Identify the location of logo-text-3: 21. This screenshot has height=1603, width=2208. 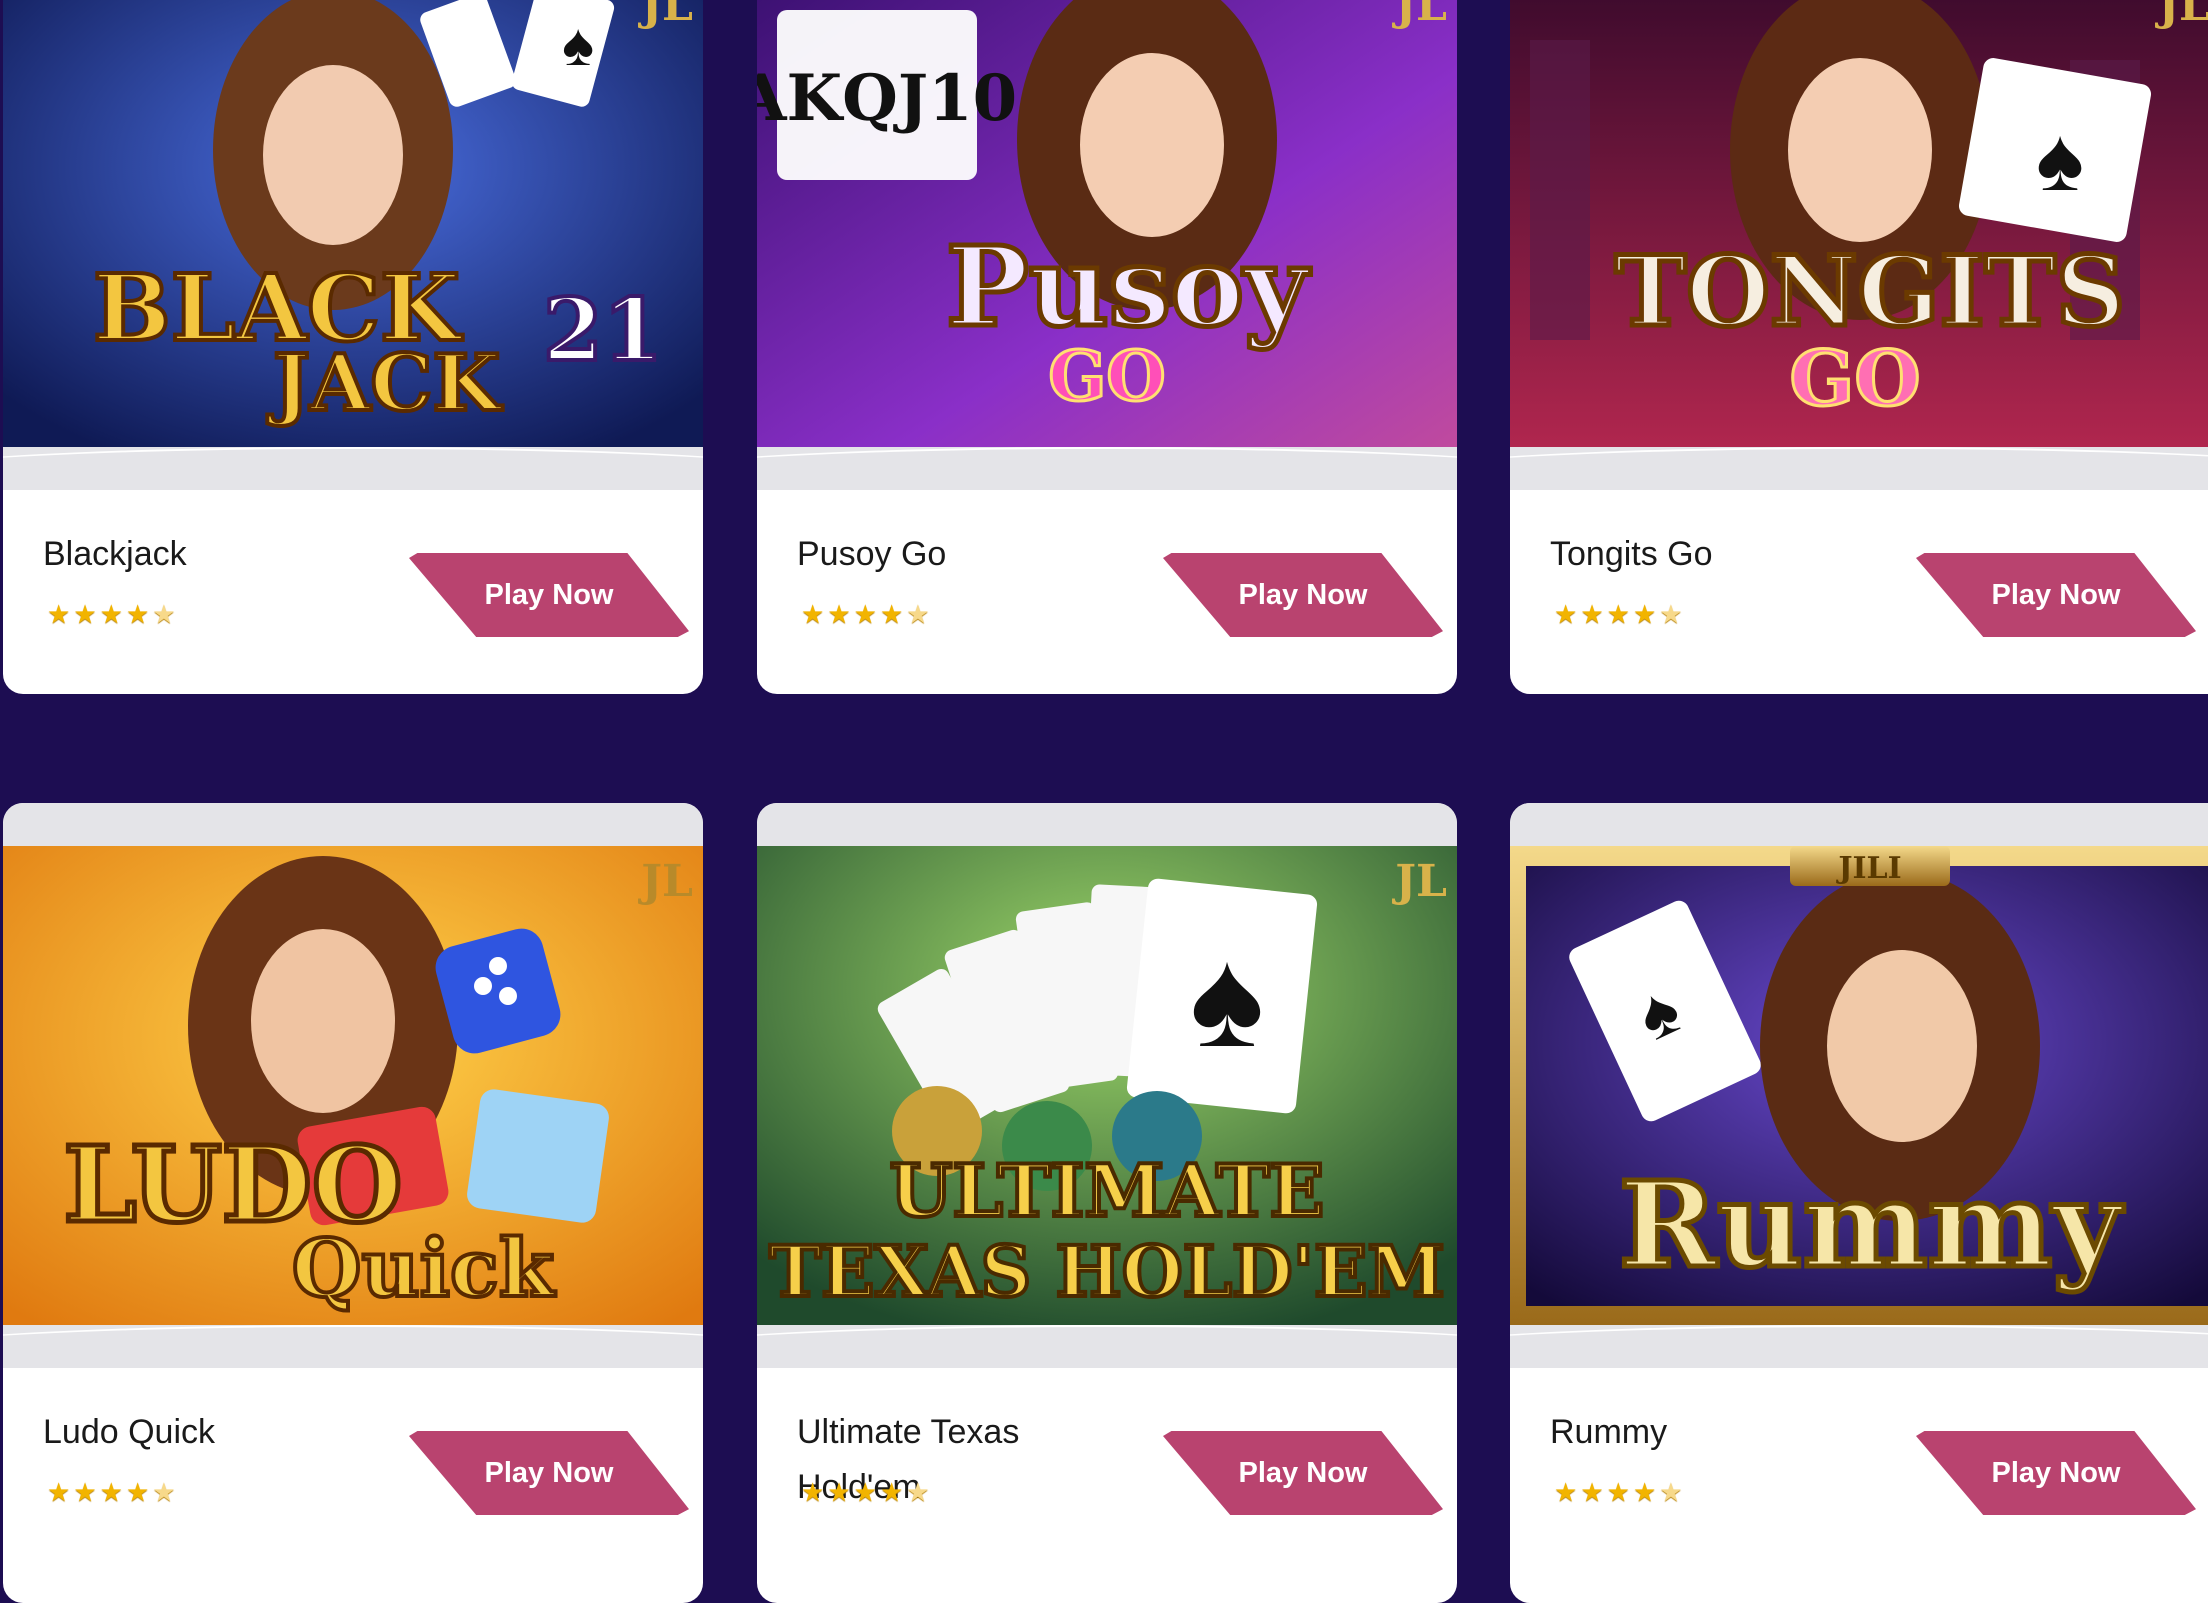
(603, 330).